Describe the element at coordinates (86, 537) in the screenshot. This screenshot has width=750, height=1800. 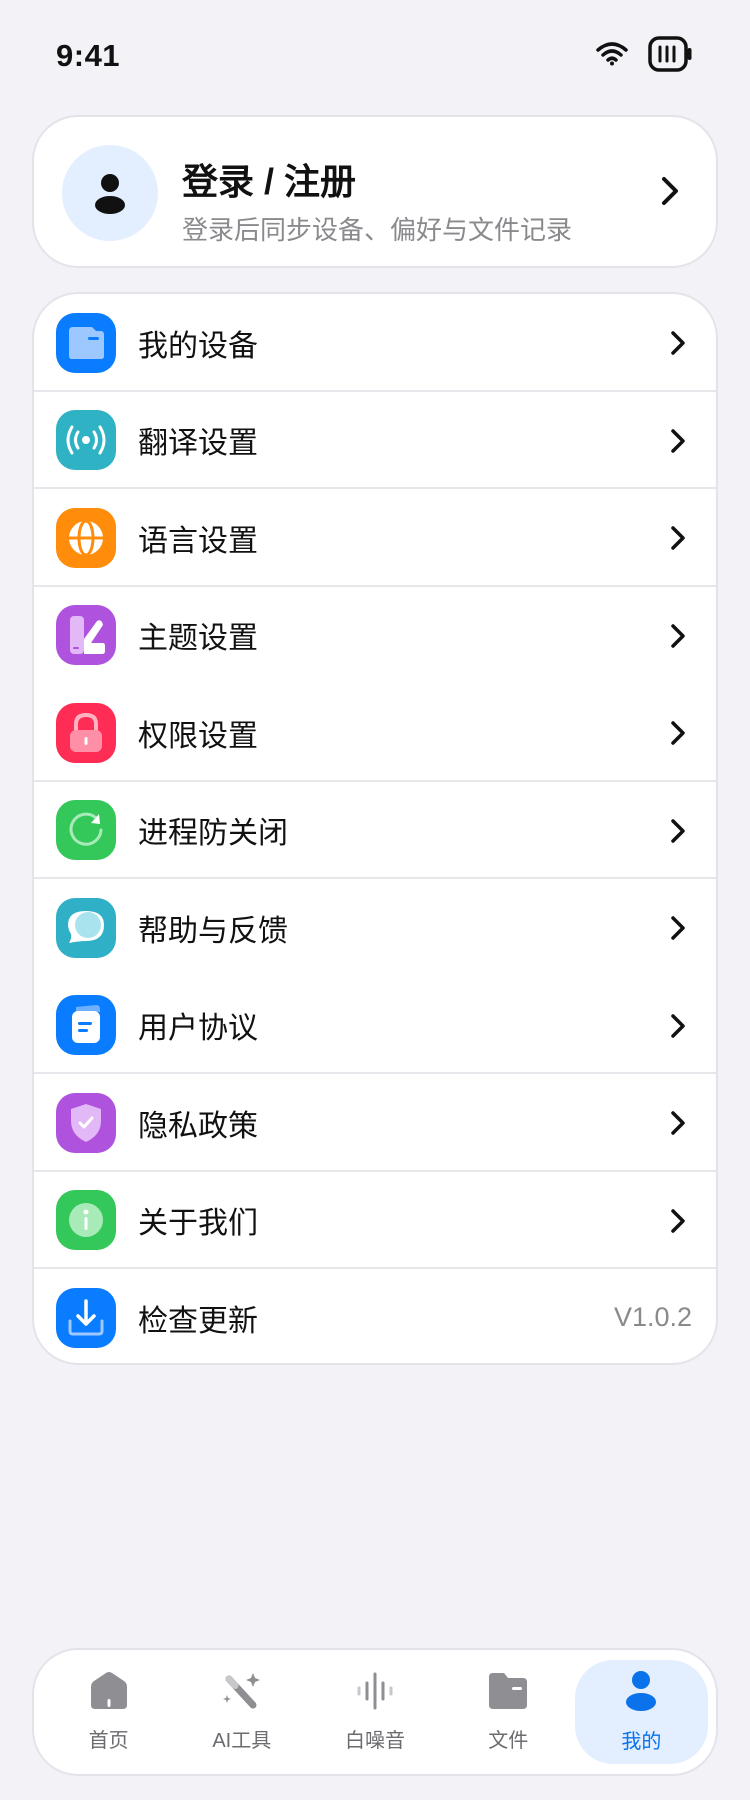
I see `globe-icon` at that location.